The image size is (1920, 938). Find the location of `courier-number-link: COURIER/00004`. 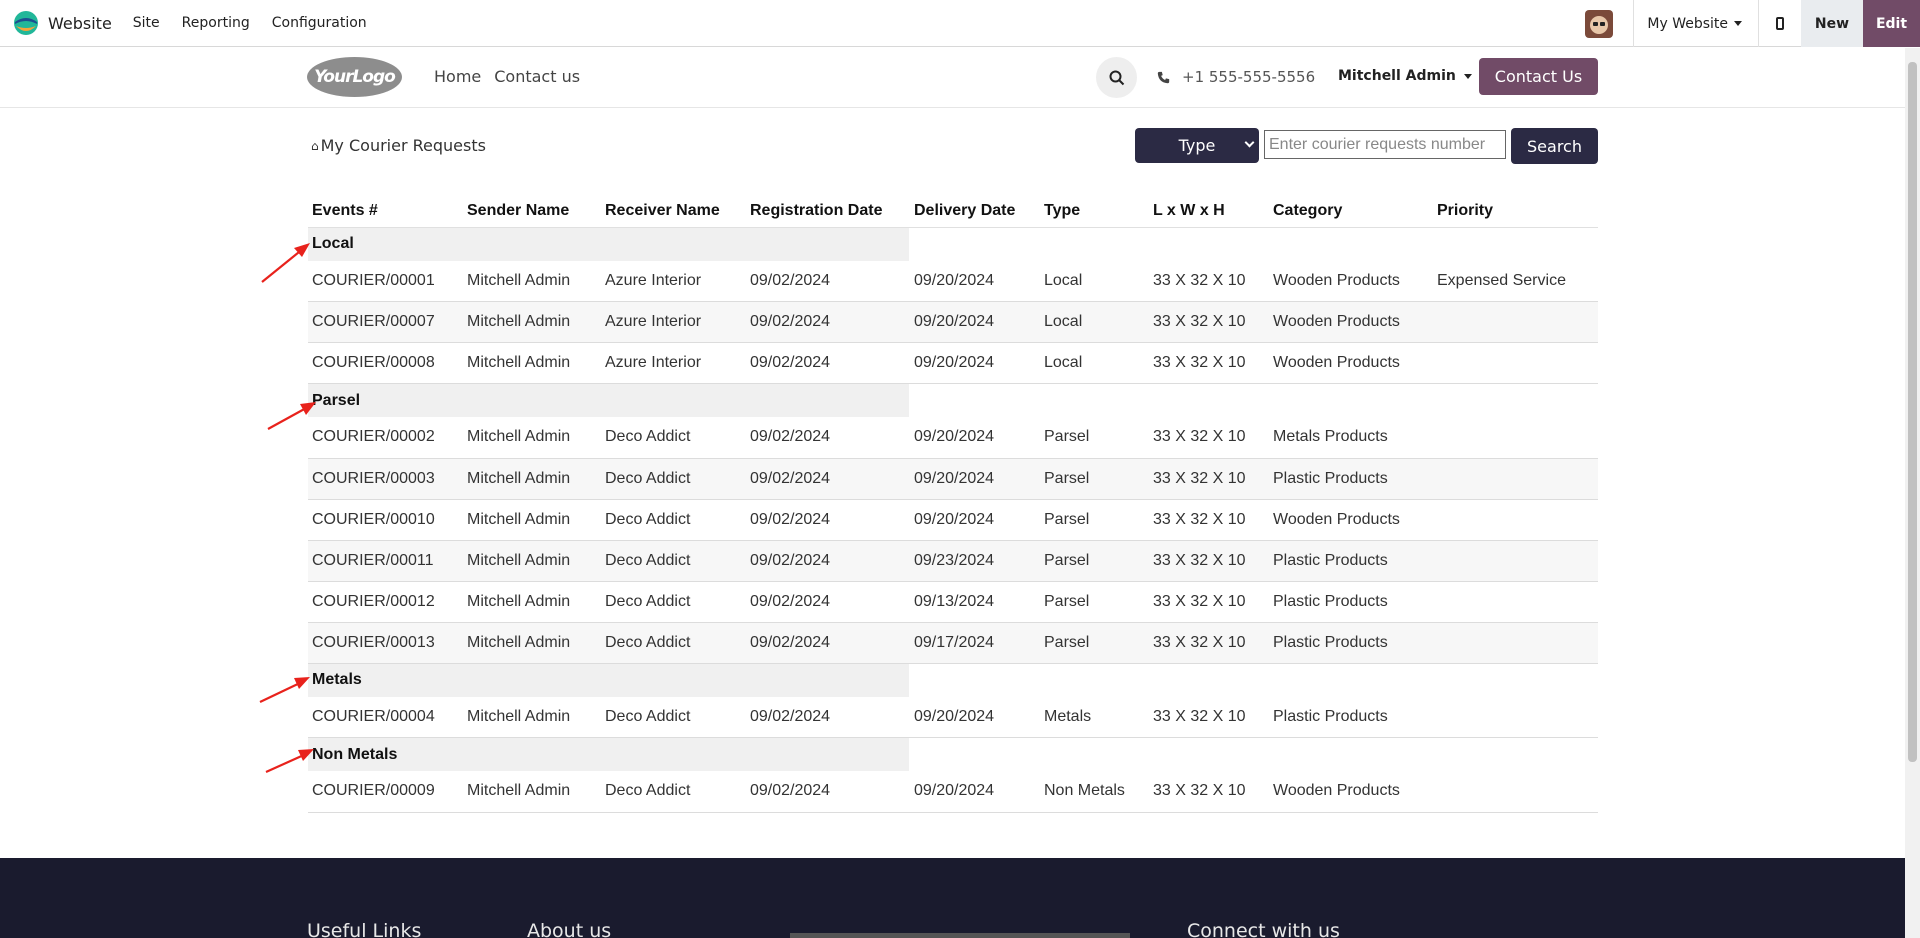

courier-number-link: COURIER/00004 is located at coordinates (385, 717).